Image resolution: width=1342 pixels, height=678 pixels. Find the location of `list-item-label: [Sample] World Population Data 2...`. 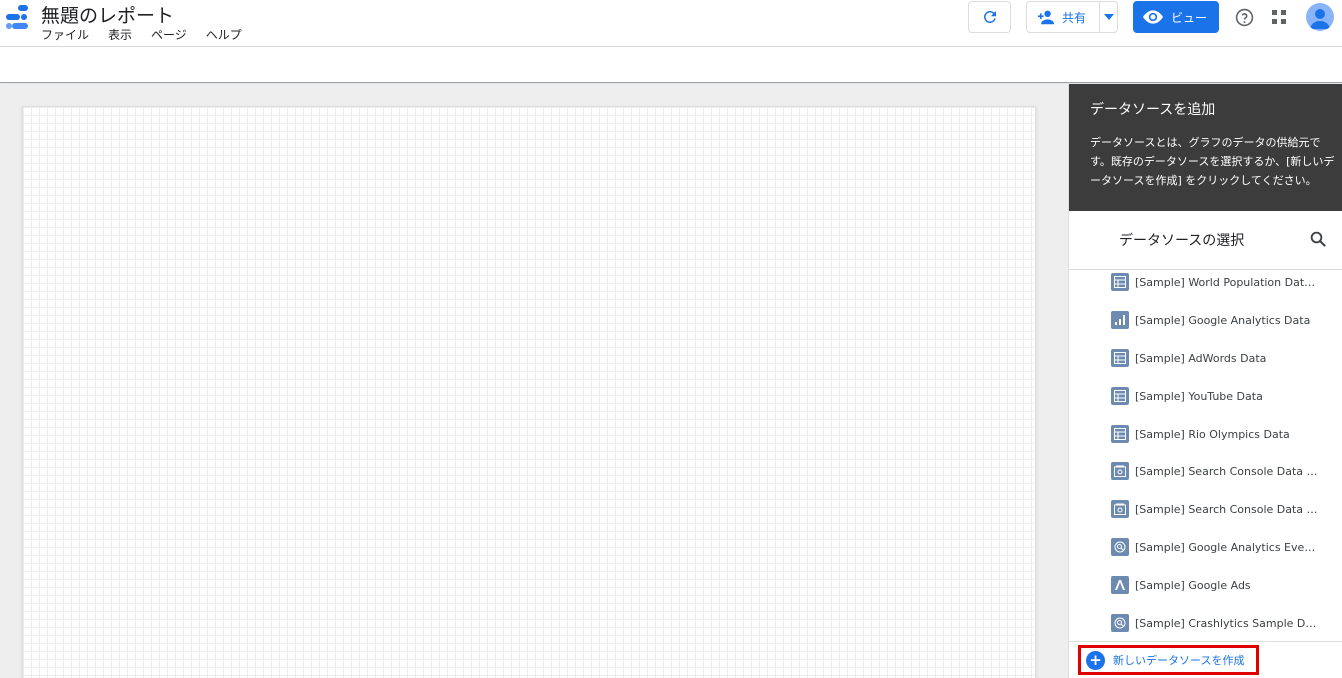

list-item-label: [Sample] World Population Data 2... is located at coordinates (1227, 282).